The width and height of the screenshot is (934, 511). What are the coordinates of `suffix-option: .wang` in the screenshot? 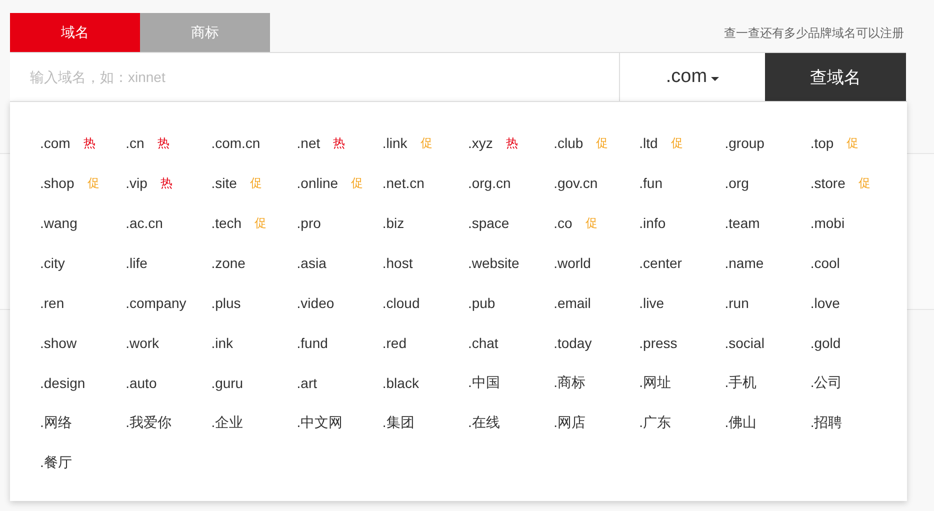 It's located at (59, 223).